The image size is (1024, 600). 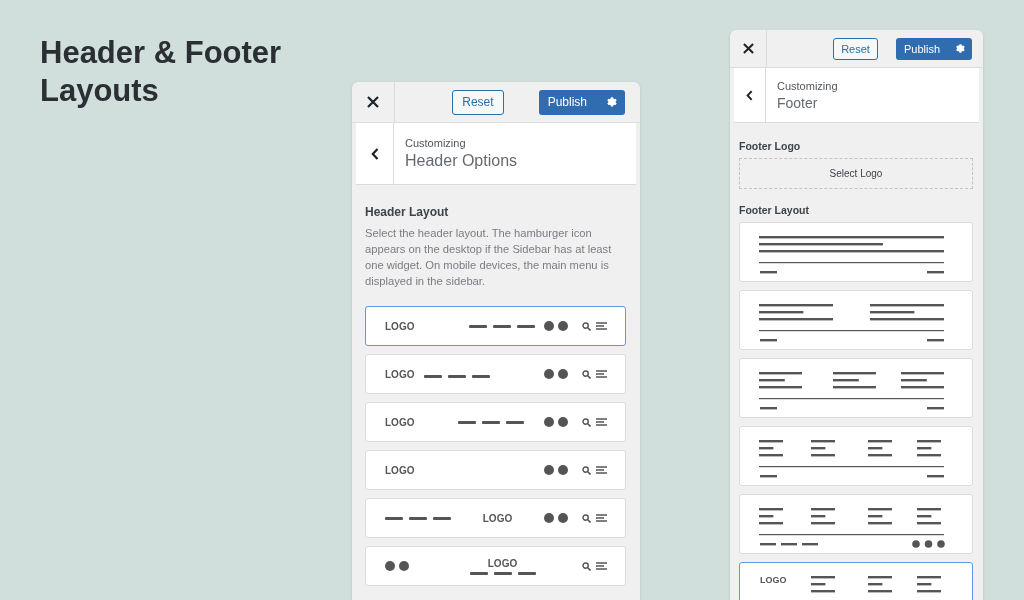 What do you see at coordinates (798, 102) in the screenshot?
I see `section-title: Footer` at bounding box center [798, 102].